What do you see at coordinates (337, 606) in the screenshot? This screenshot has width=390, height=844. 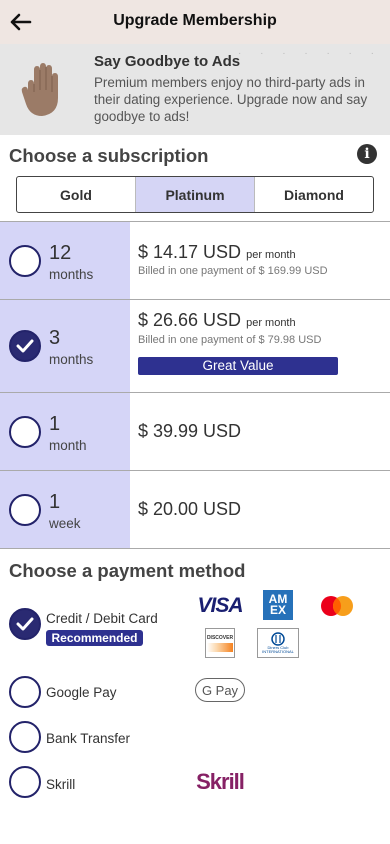 I see `mastercard-logo` at bounding box center [337, 606].